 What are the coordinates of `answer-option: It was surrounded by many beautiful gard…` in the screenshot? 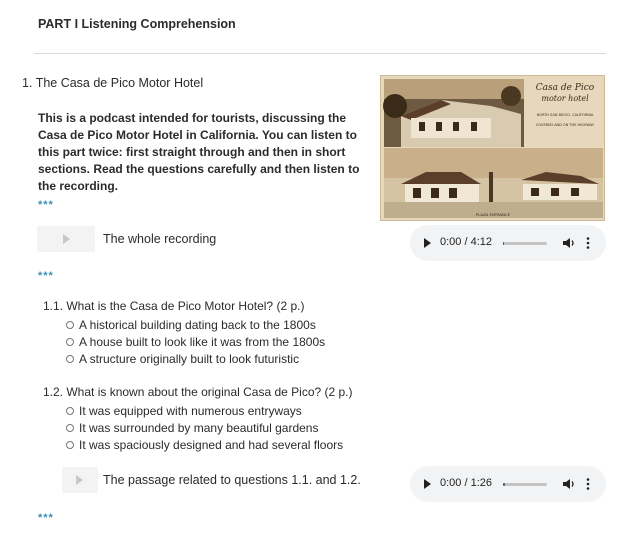 It's located at (192, 428).